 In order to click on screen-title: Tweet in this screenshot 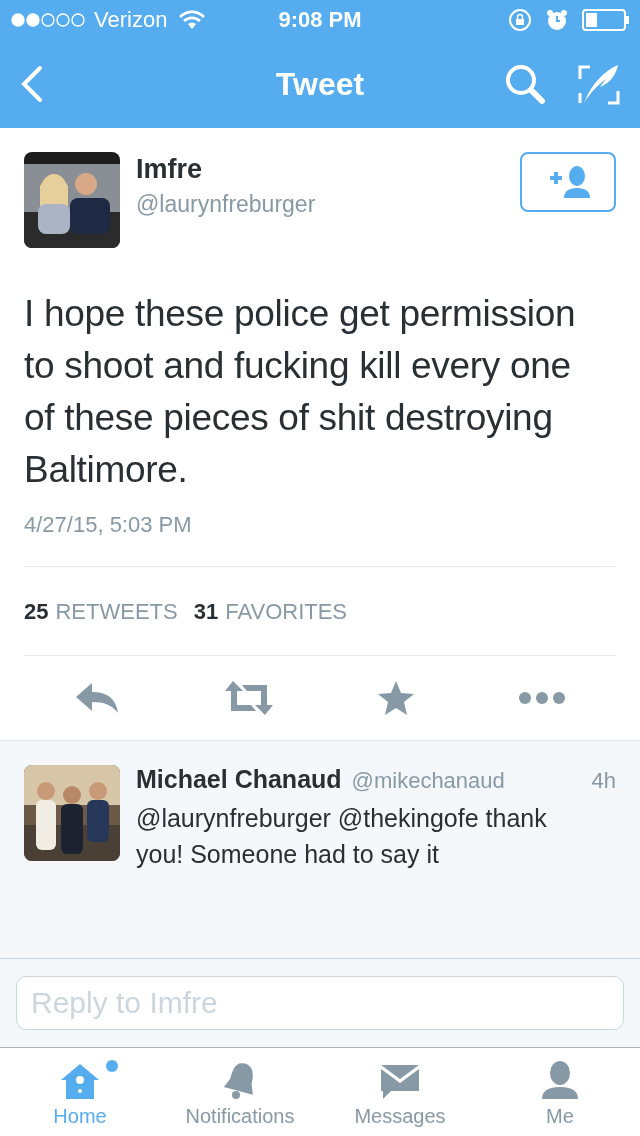, I will do `click(320, 84)`.